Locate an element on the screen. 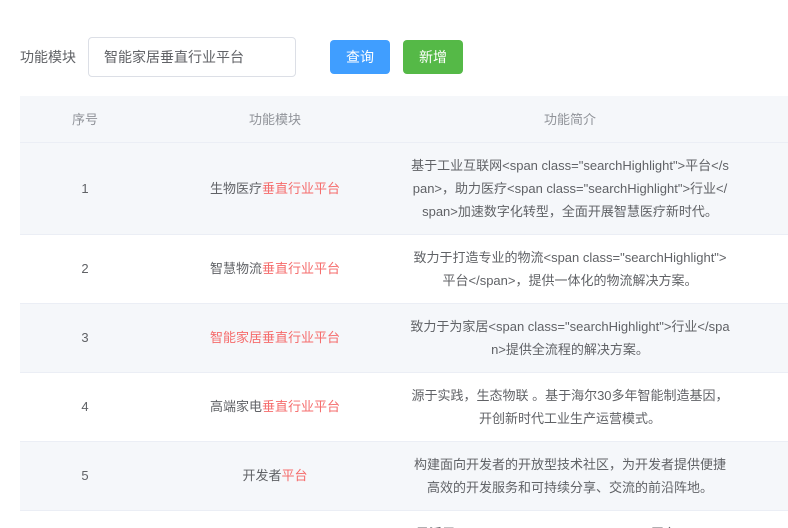 Image resolution: width=788 pixels, height=528 pixels. cell-module: 生物医疗垂直行业平台 is located at coordinates (275, 188).